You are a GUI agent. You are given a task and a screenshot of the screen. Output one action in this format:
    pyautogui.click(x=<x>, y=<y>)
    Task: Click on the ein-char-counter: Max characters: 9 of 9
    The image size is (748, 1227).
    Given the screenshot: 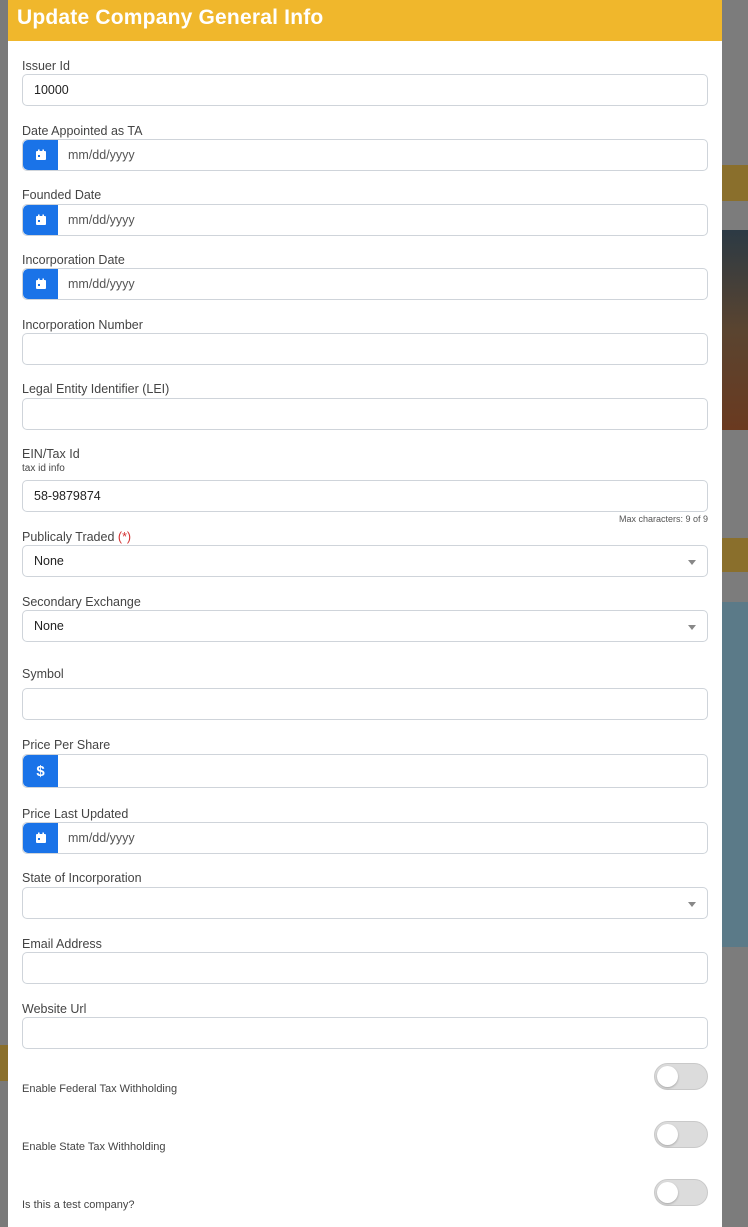 What is the action you would take?
    pyautogui.click(x=663, y=519)
    